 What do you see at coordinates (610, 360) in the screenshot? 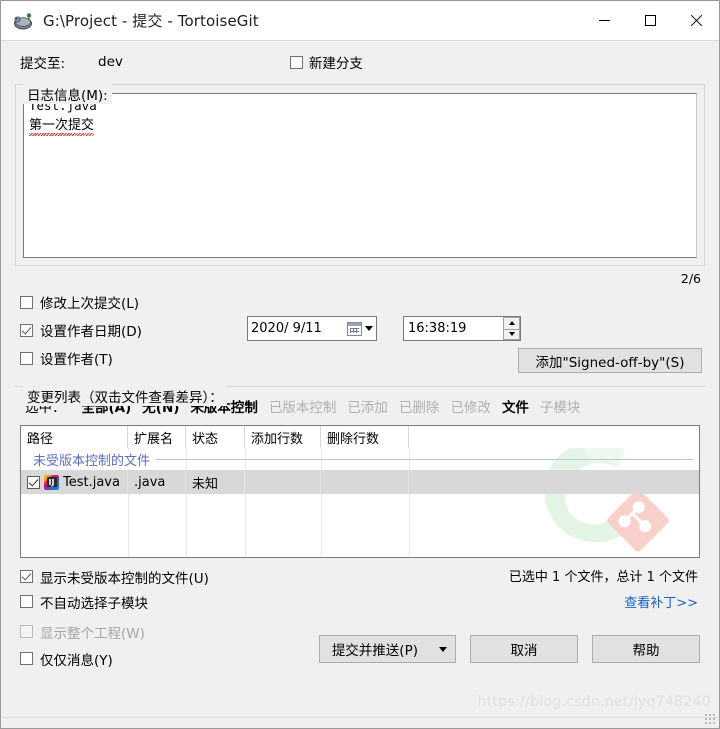
I see `add-signed-off-by-button: 添加"Signed-off-by"(S)` at bounding box center [610, 360].